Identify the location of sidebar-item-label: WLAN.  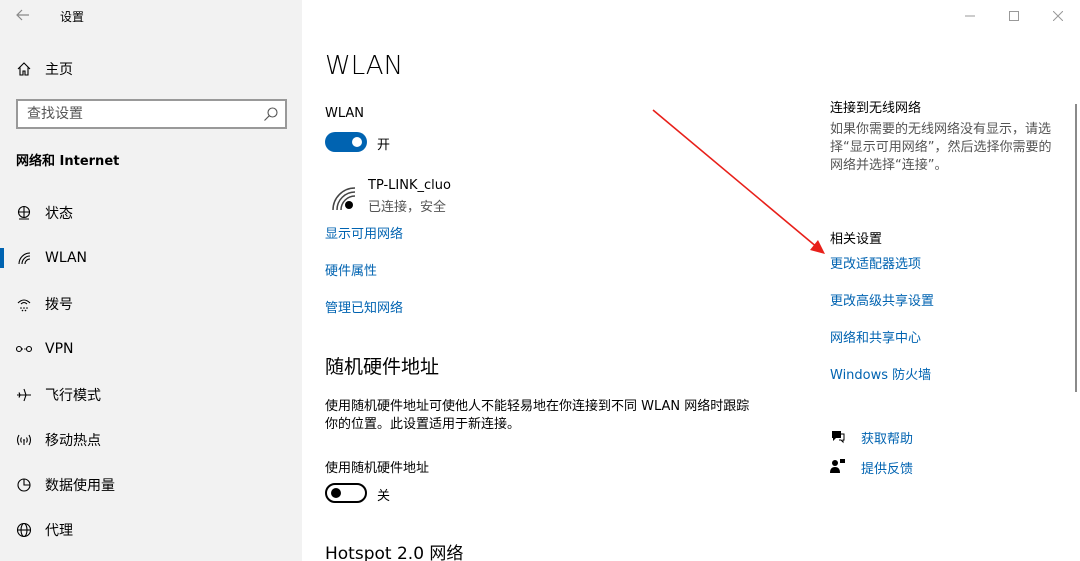
(66, 258).